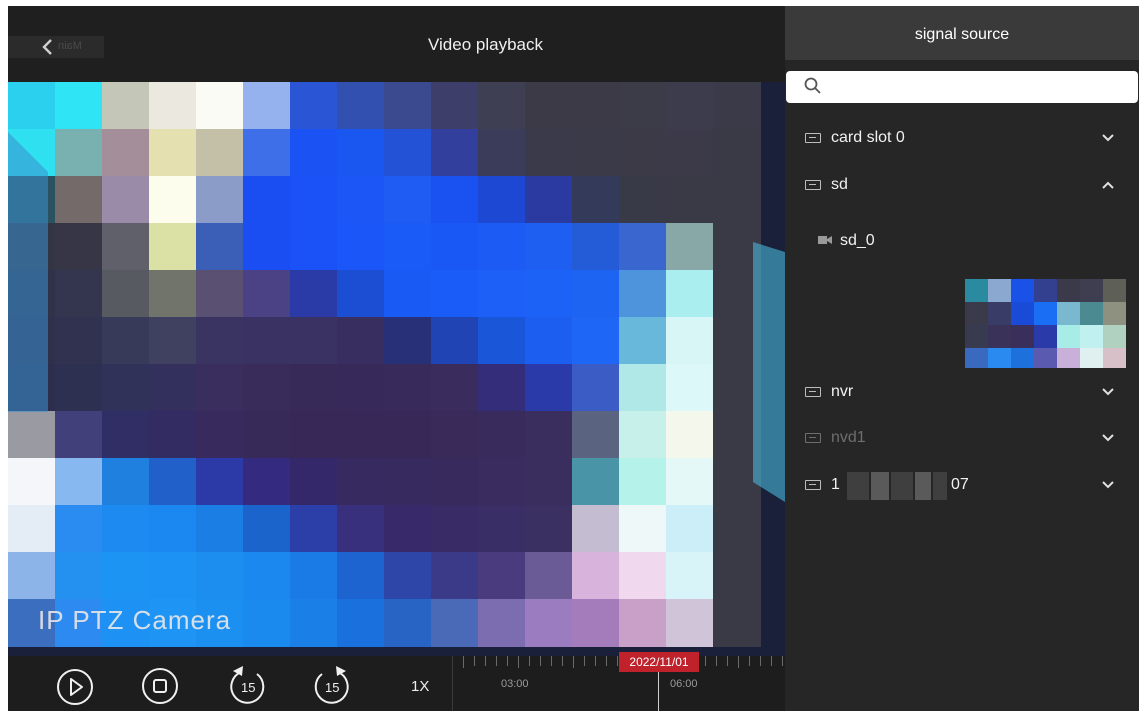  What do you see at coordinates (868, 137) in the screenshot?
I see `tree-item-label: card slot 0` at bounding box center [868, 137].